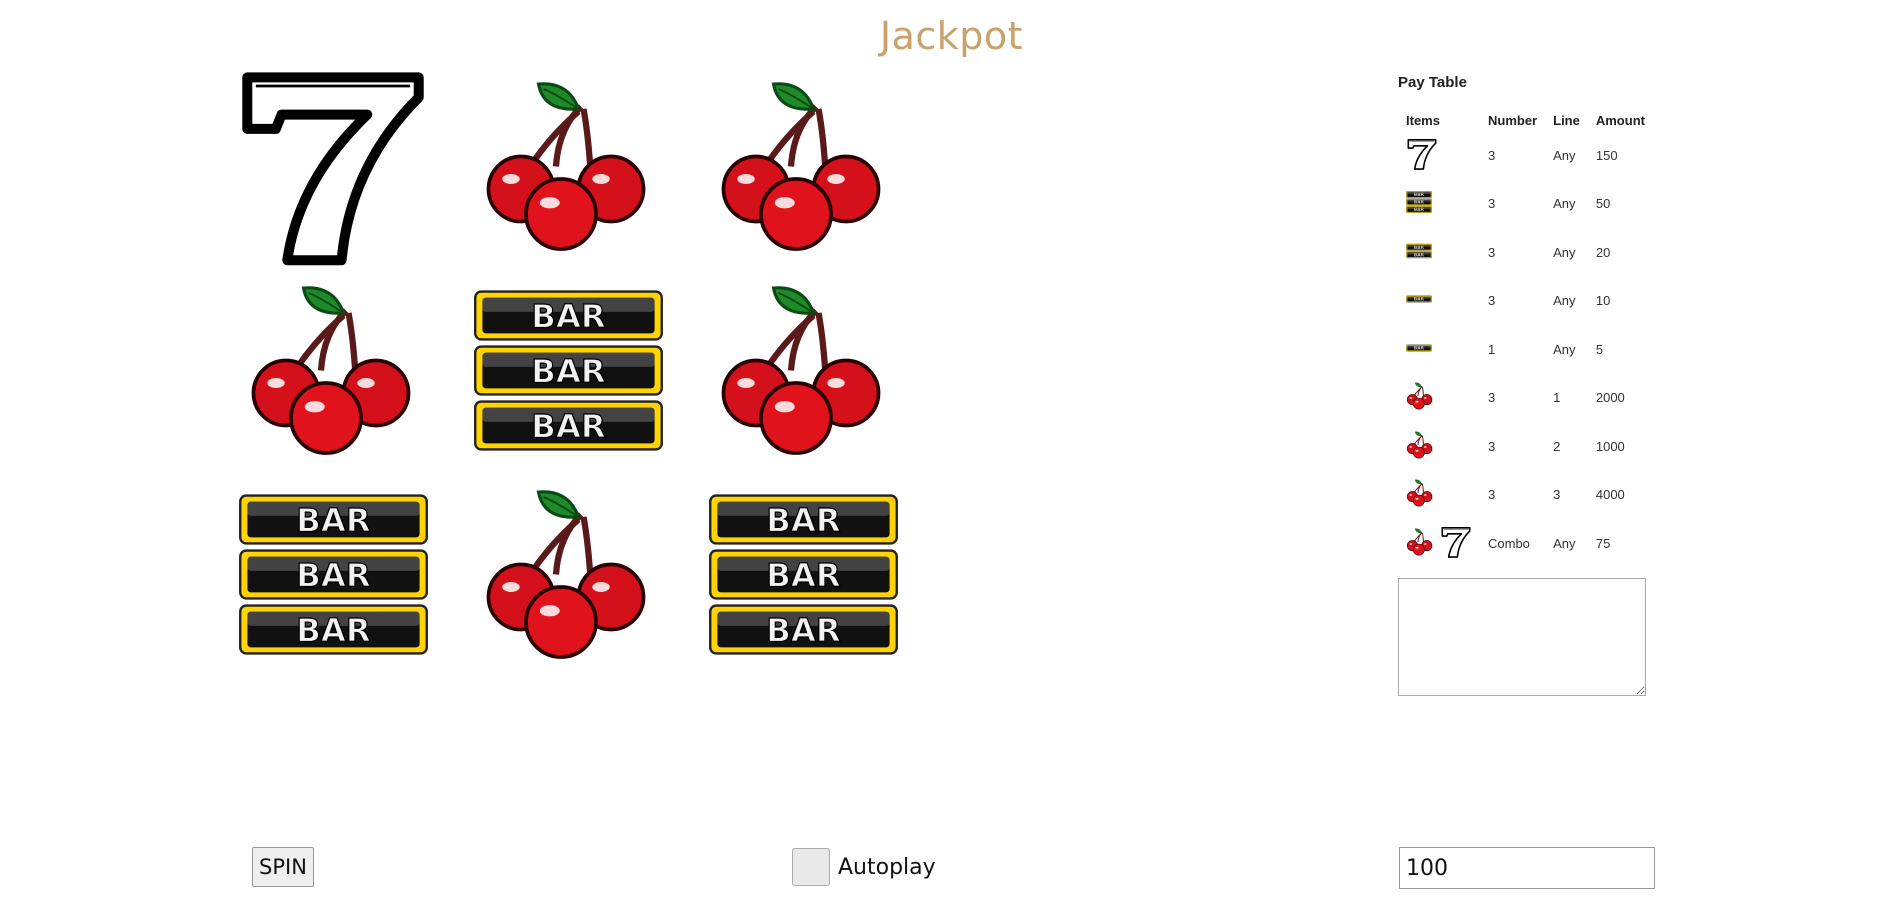 The height and width of the screenshot is (899, 1903). I want to click on pay-table-title: Pay Table, so click(1432, 82).